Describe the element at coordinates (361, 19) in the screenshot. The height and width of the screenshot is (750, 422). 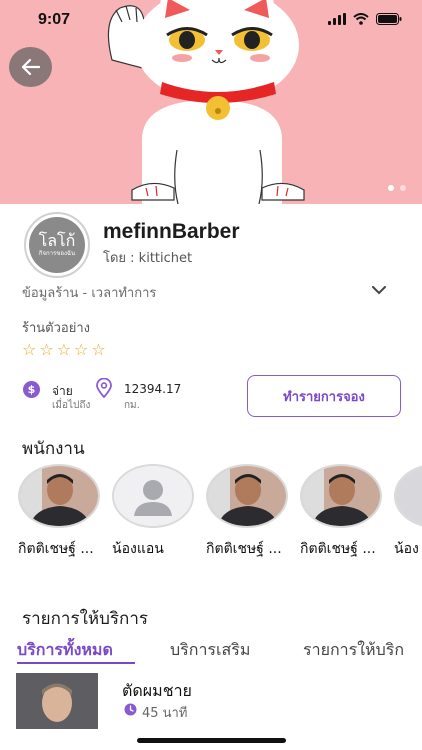
I see `wifi-icon` at that location.